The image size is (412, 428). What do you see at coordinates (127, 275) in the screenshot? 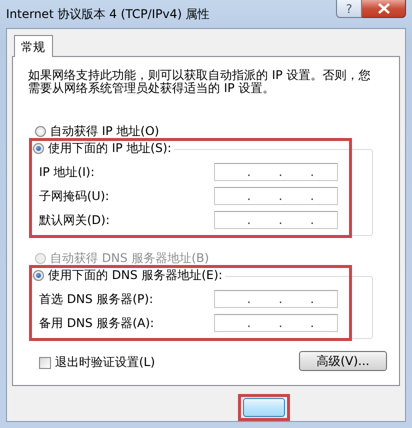
I see `radio-option: 使用下面的 DNS 服务器地址(E):` at bounding box center [127, 275].